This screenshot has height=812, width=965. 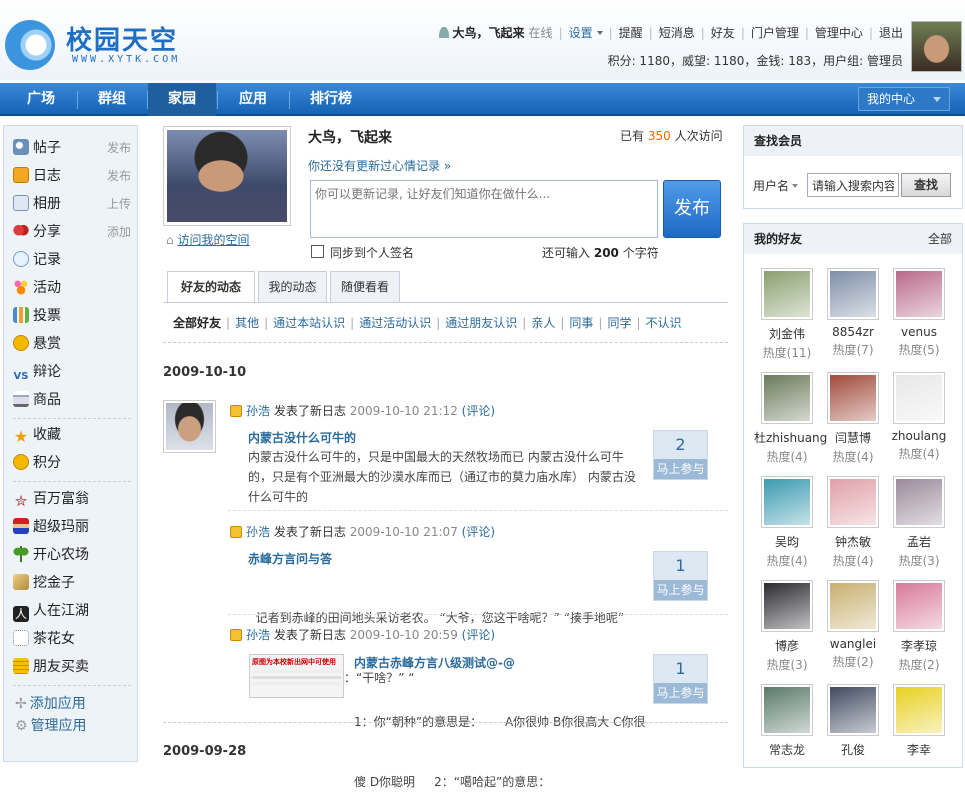 I want to click on messages-link: 短消息, so click(x=677, y=32).